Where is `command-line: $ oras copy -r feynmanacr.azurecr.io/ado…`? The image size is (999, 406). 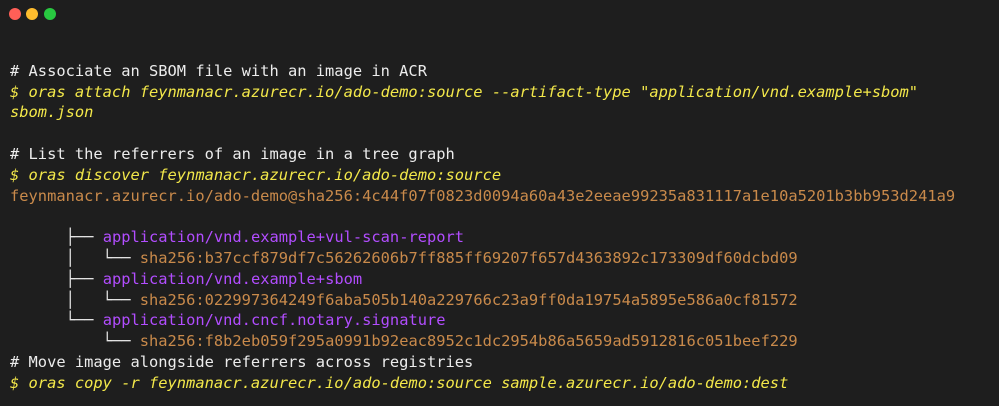
command-line: $ oras copy -r feynmanacr.azurecr.io/ado… is located at coordinates (399, 382).